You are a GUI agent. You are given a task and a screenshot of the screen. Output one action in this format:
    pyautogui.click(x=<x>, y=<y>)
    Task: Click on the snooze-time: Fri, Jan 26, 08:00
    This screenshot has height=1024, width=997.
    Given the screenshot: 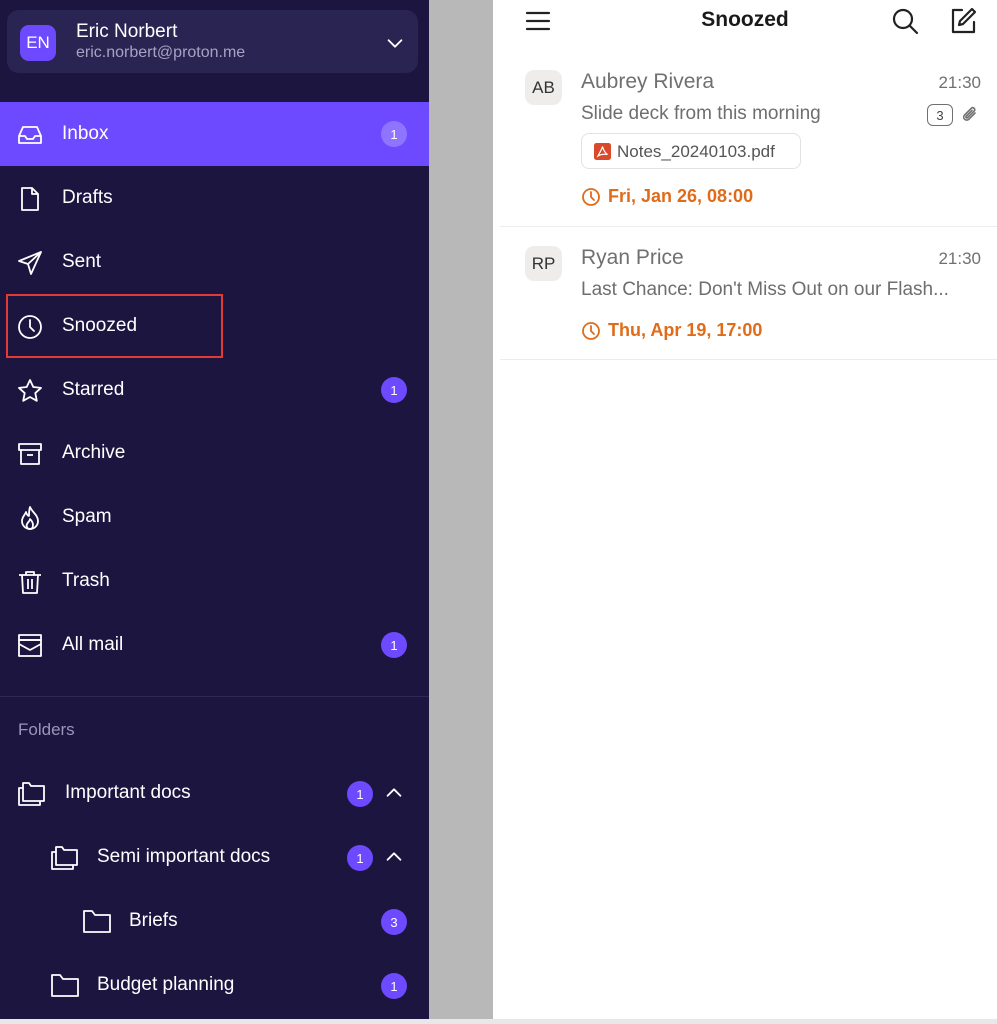 What is the action you would take?
    pyautogui.click(x=711, y=197)
    